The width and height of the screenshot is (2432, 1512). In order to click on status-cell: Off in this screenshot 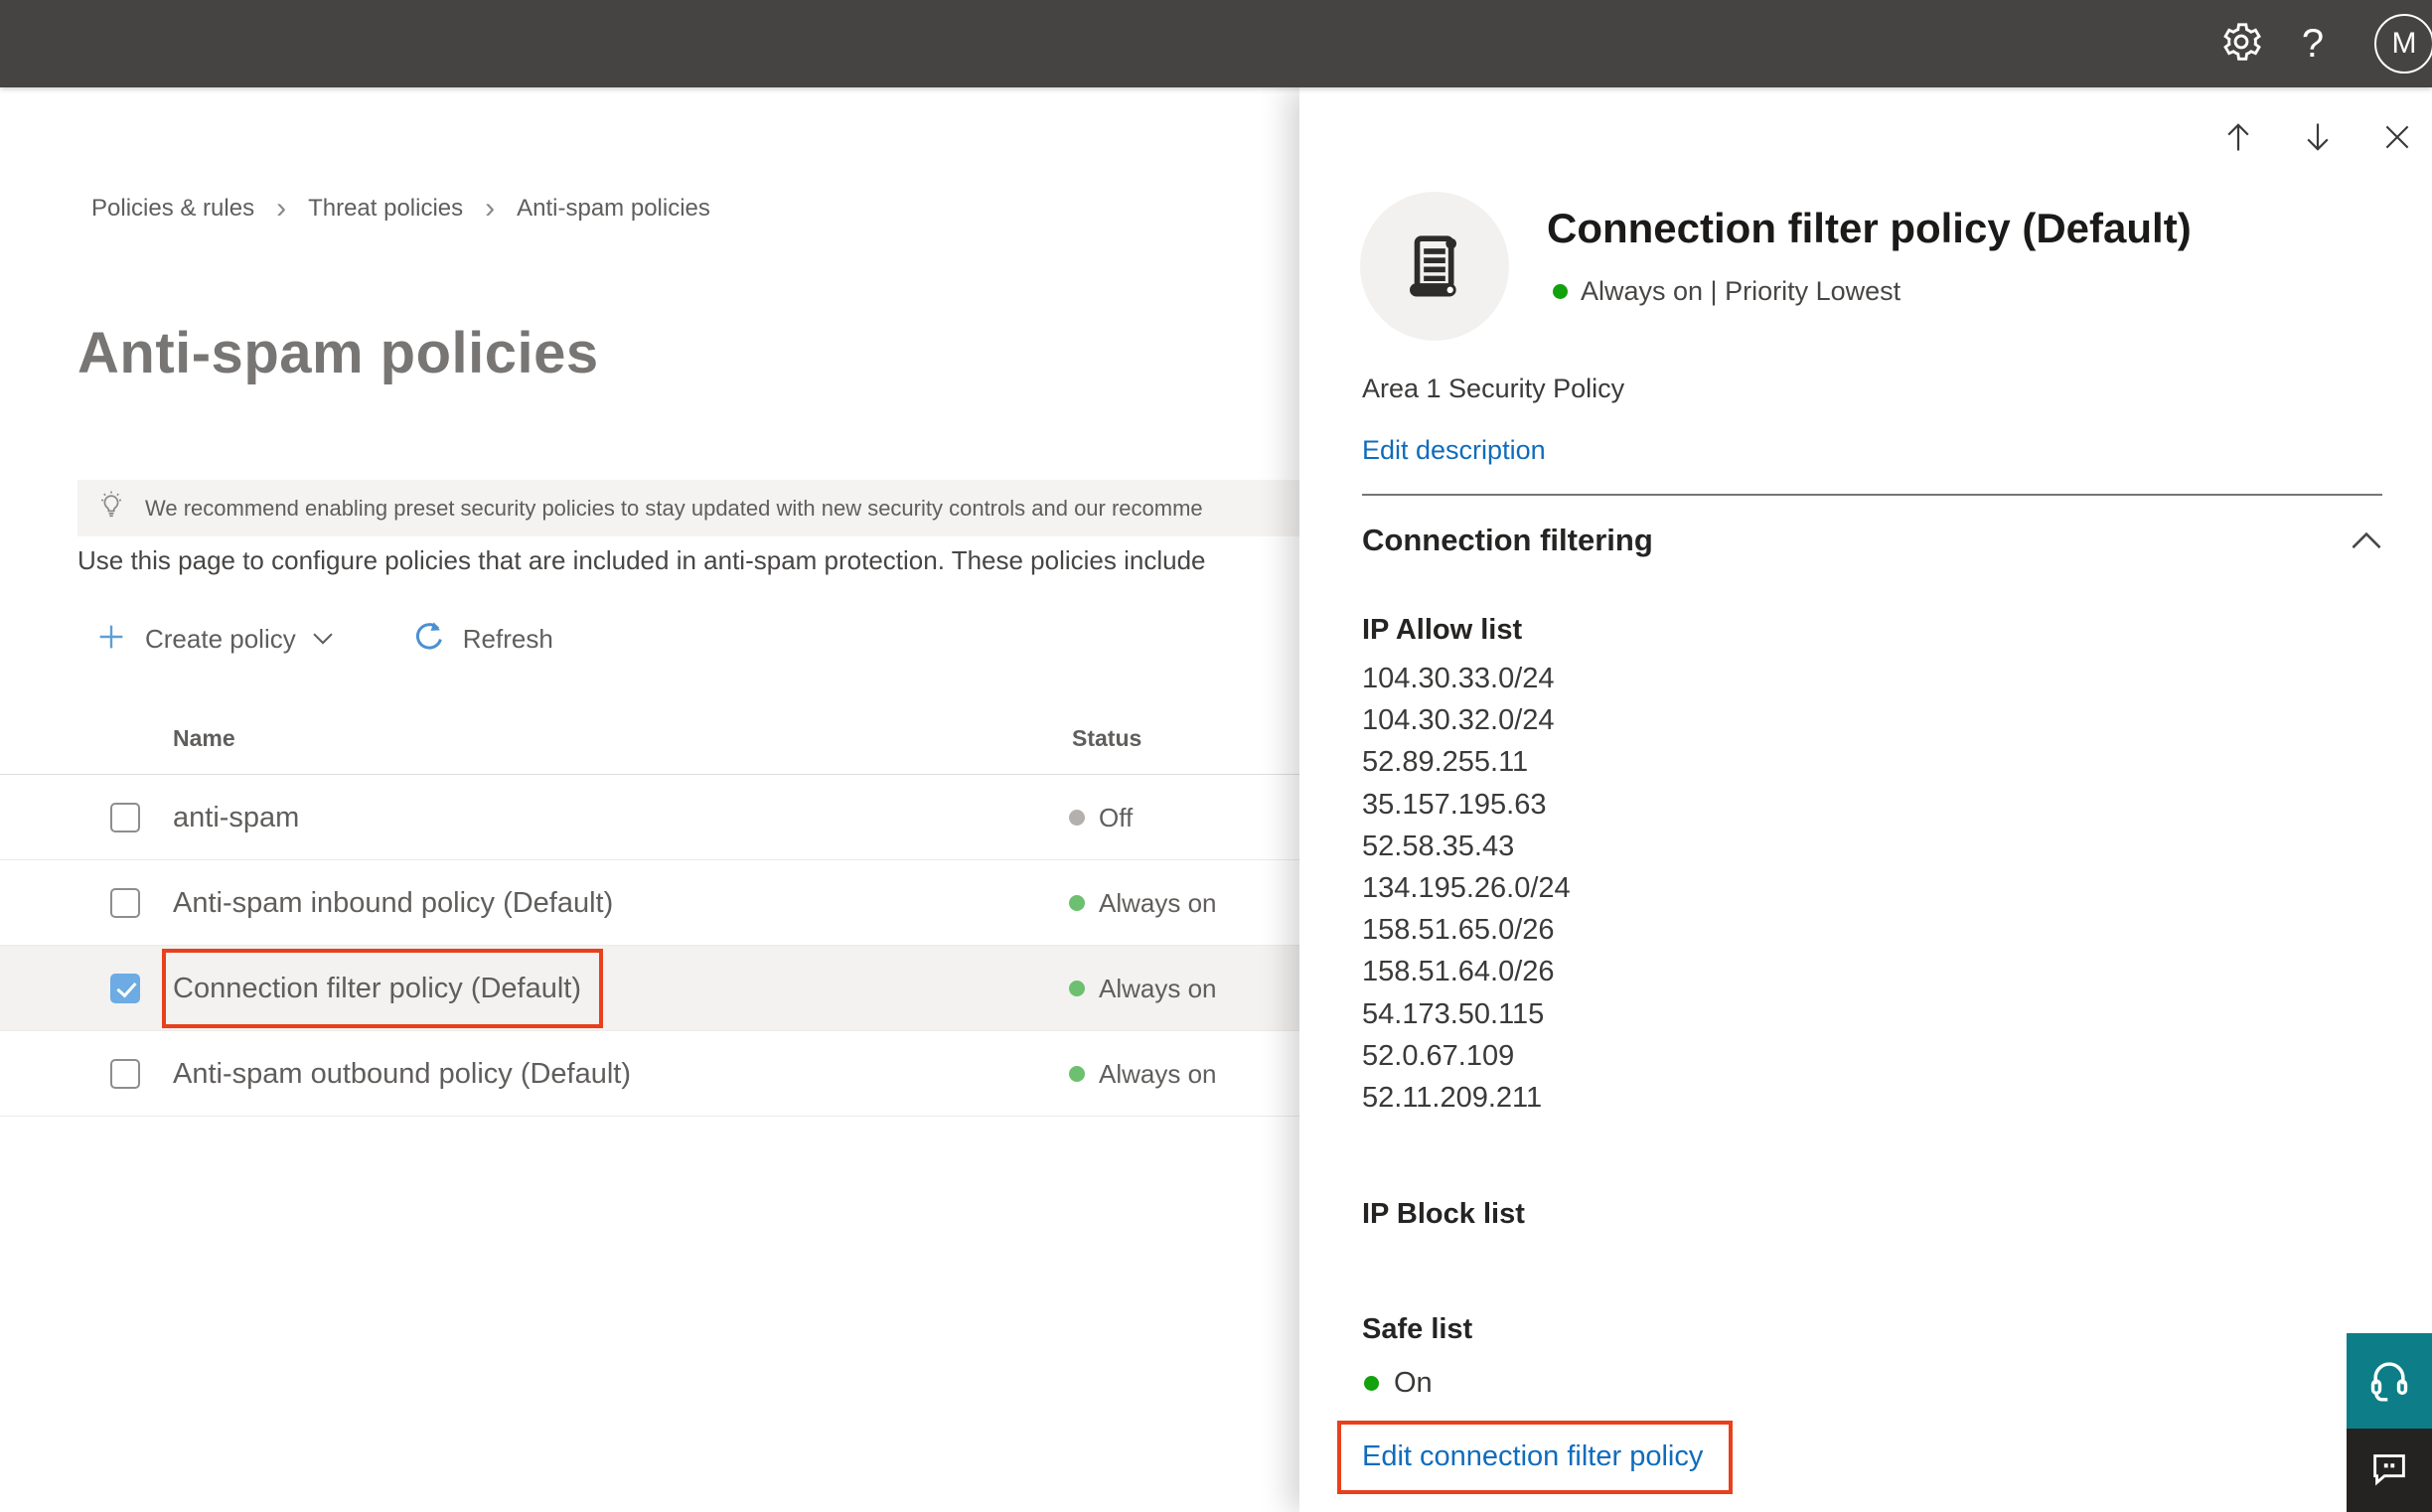, I will do `click(1101, 817)`.